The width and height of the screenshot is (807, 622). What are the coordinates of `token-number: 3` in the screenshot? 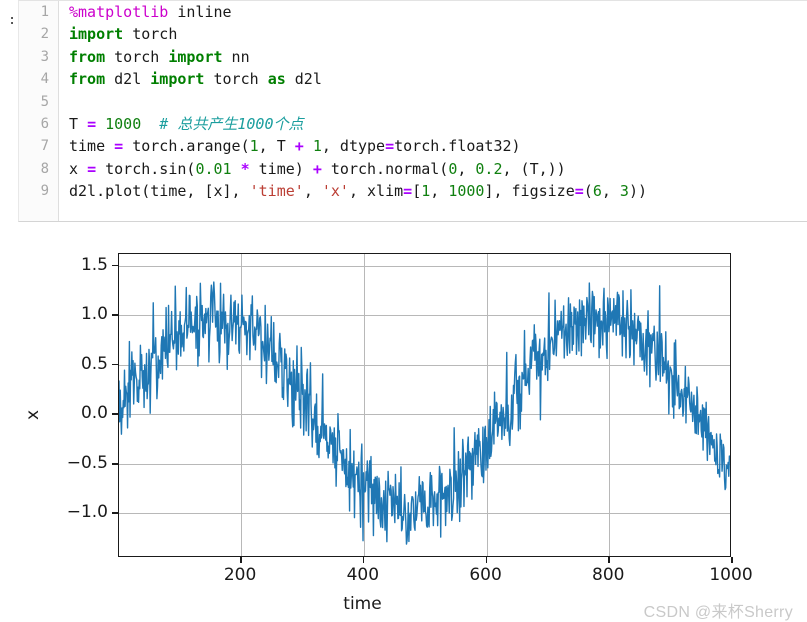 It's located at (624, 191).